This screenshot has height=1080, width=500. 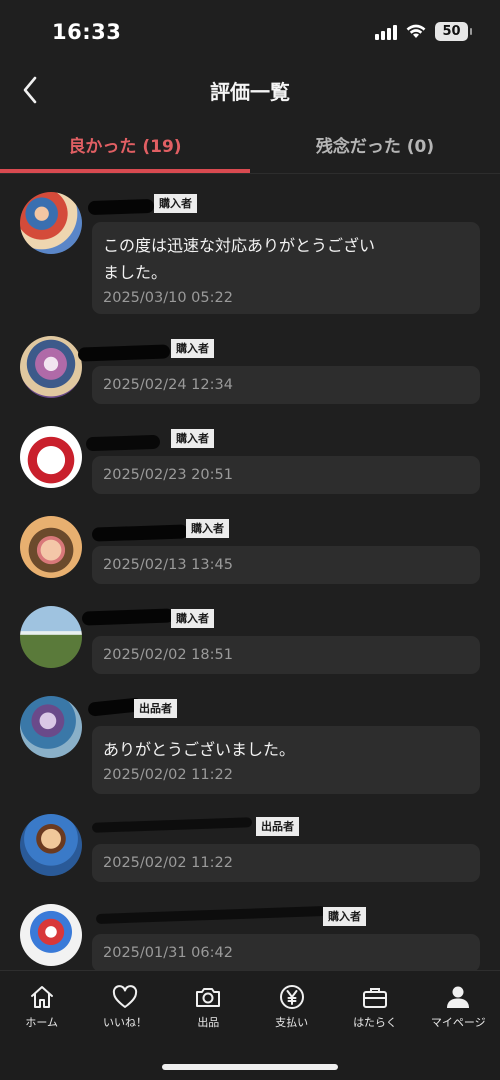 I want to click on home-icon, so click(x=41, y=997).